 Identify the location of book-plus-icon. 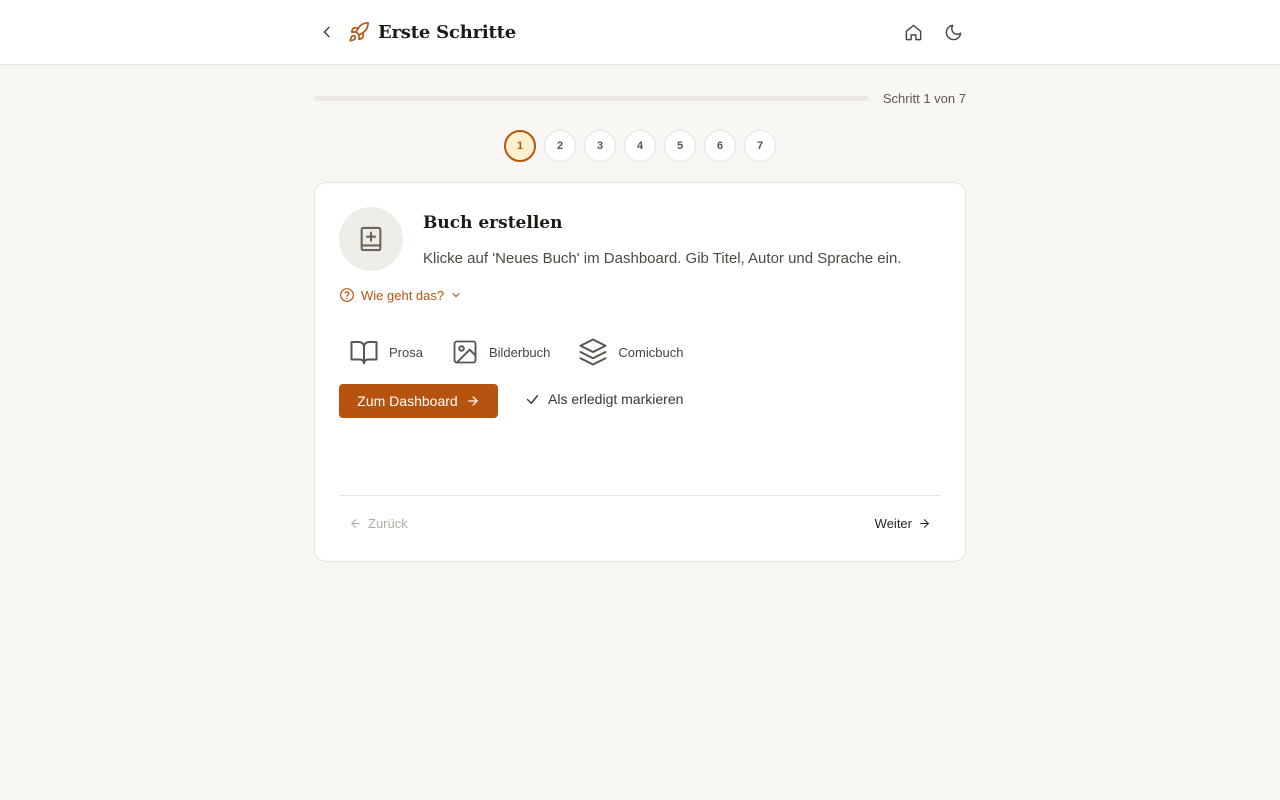
(371, 239).